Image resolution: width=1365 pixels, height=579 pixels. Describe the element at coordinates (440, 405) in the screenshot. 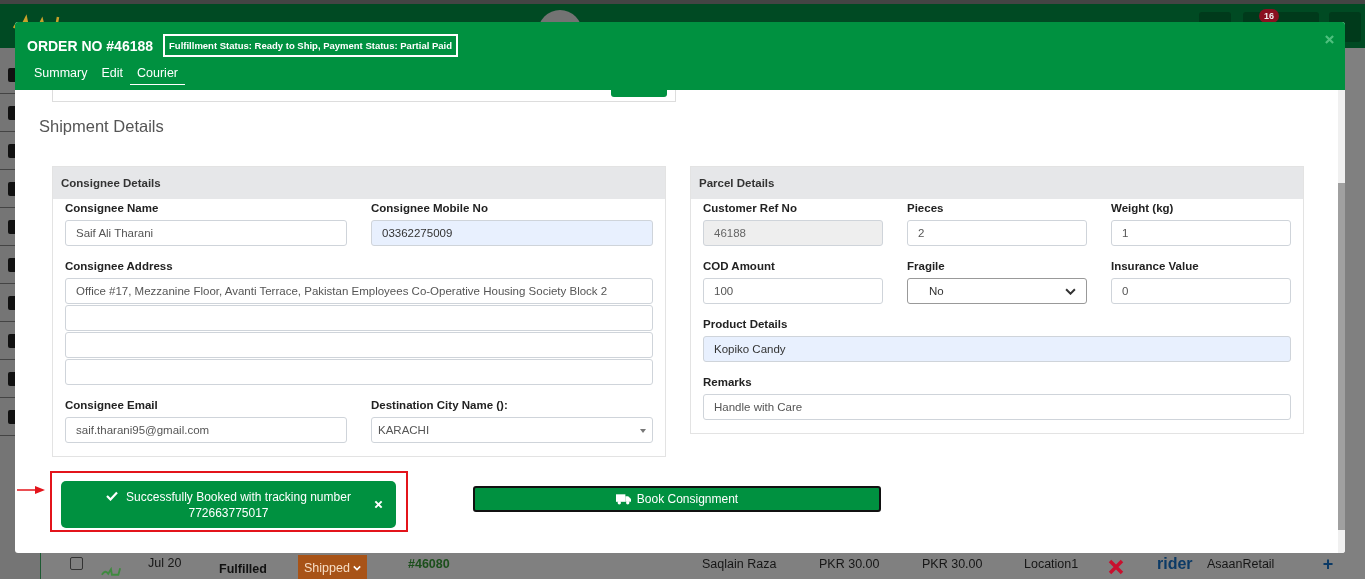

I see `field-label: Destination City Name ():` at that location.